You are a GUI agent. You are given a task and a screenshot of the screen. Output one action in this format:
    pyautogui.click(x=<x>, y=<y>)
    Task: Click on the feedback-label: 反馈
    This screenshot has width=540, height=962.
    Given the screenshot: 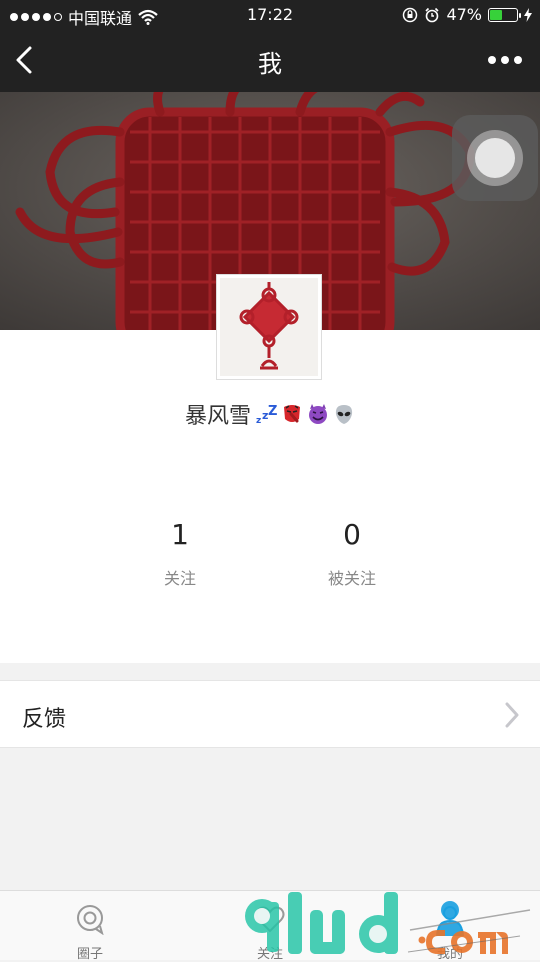 What is the action you would take?
    pyautogui.click(x=44, y=719)
    